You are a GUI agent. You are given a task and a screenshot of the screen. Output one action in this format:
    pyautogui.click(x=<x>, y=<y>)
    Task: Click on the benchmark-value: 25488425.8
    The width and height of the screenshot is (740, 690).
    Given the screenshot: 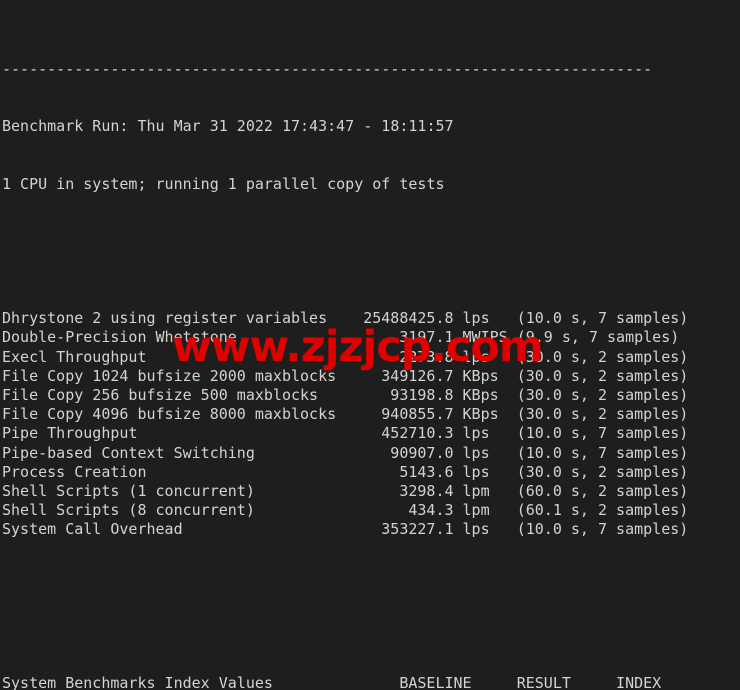 What is the action you would take?
    pyautogui.click(x=408, y=318)
    